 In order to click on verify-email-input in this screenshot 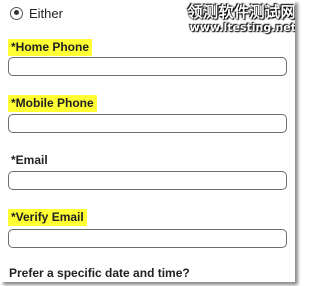, I will do `click(147, 238)`.